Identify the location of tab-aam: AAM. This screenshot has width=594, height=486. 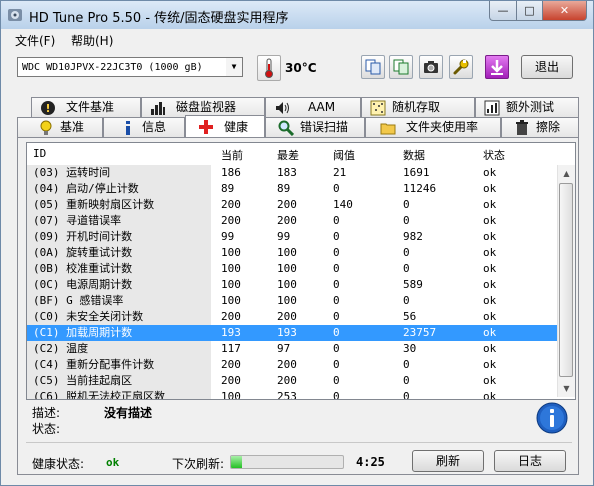
(313, 107).